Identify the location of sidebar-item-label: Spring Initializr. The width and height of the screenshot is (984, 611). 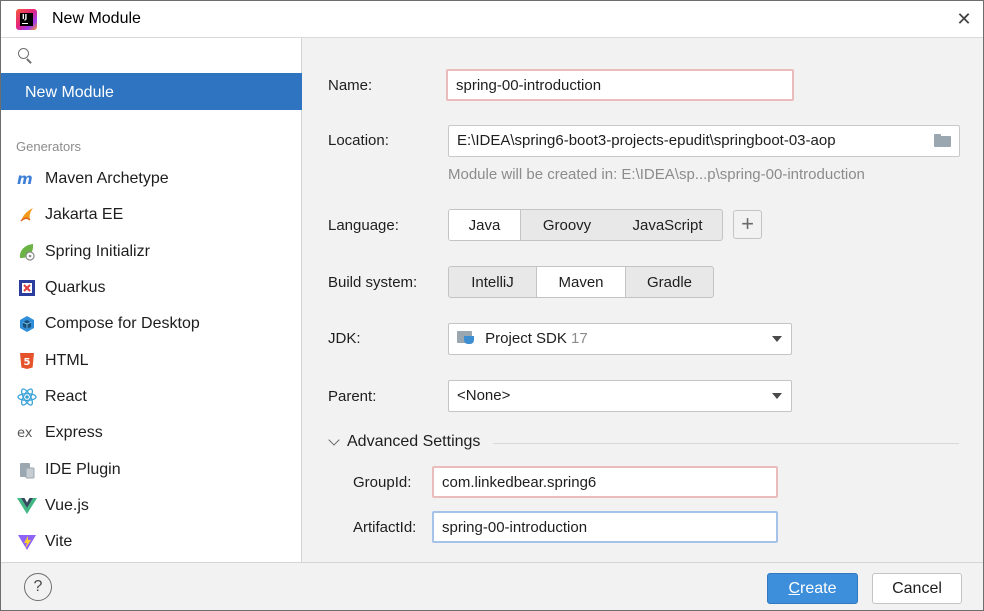
(97, 251).